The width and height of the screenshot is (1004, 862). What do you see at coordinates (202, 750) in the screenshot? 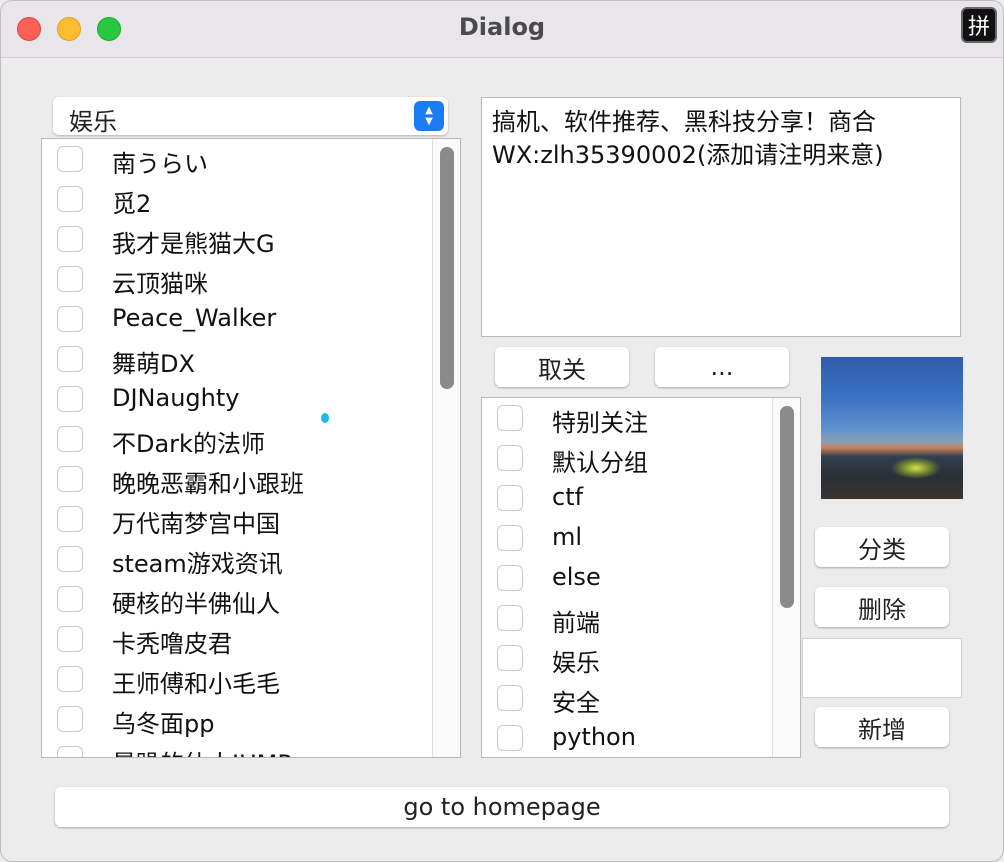
I see `user-list-item-label: 暴躁的仙人JUMP` at bounding box center [202, 750].